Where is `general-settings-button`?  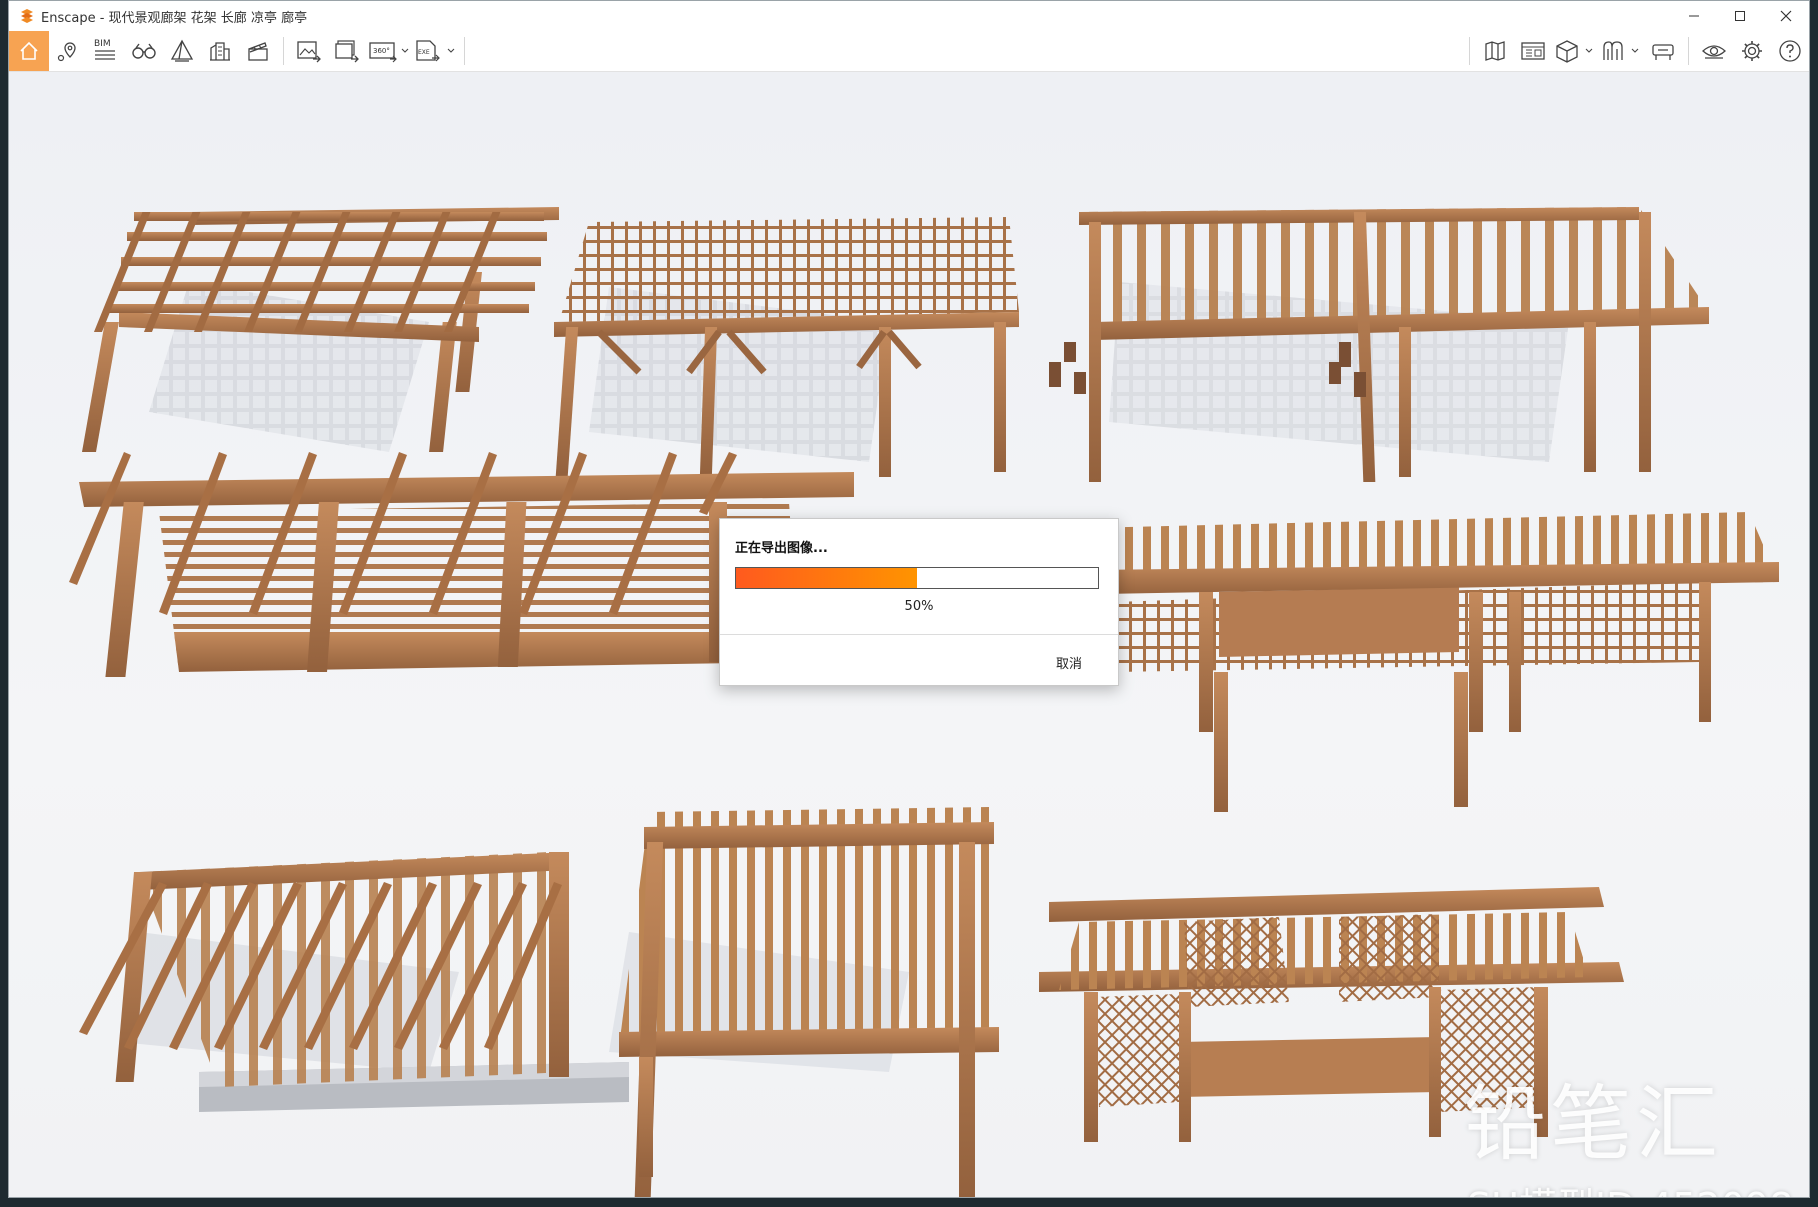
general-settings-button is located at coordinates (1752, 51).